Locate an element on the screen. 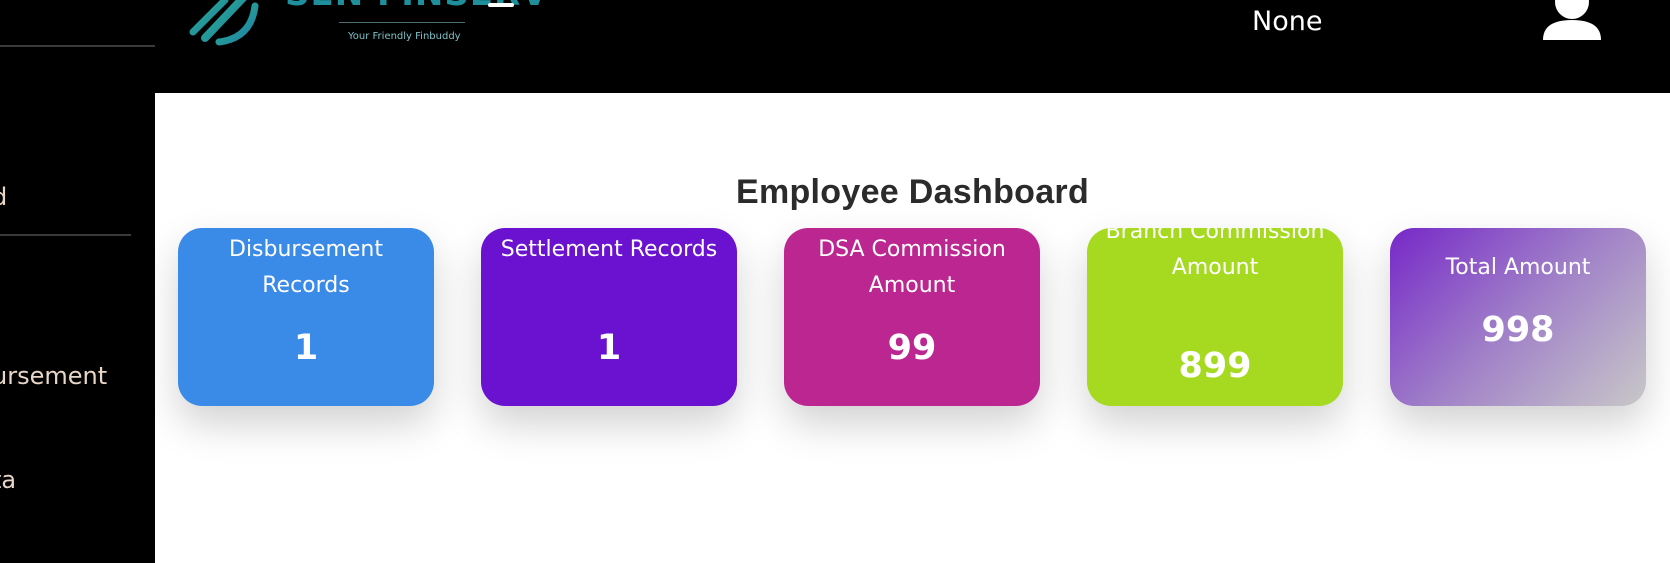  stat-card-label: Branch Commission Amount is located at coordinates (1215, 254).